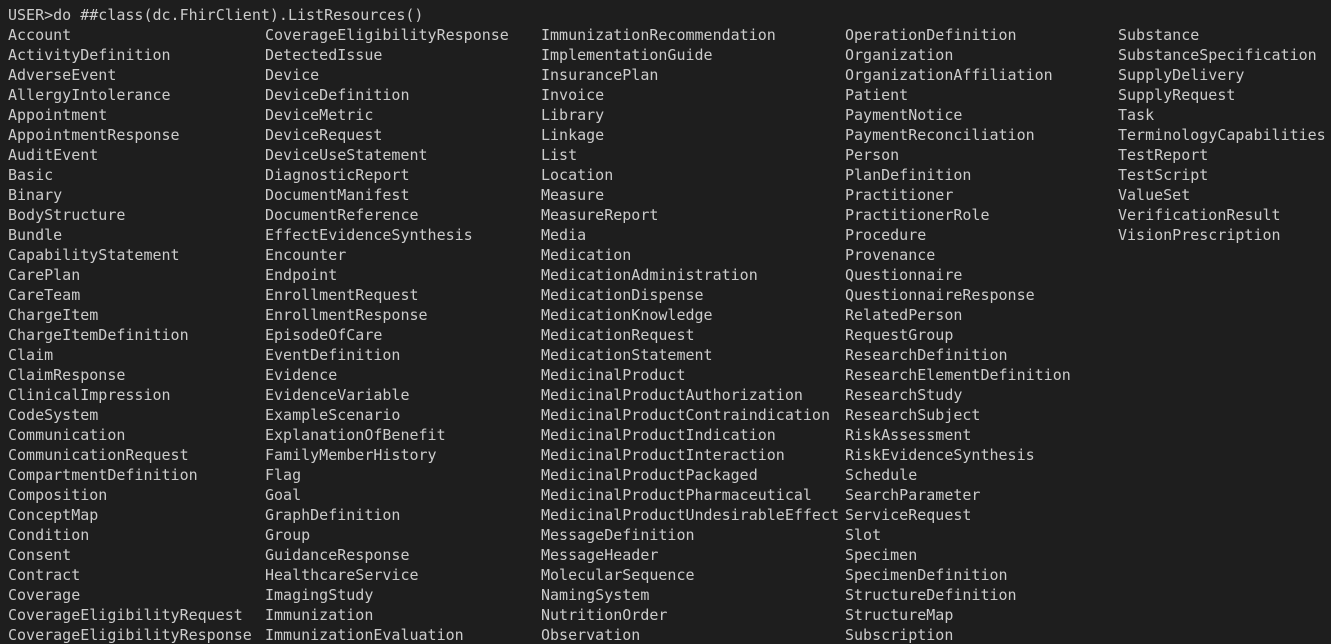 The width and height of the screenshot is (1331, 644). Describe the element at coordinates (958, 375) in the screenshot. I see `resource-name: ResearchElementDefinition` at that location.